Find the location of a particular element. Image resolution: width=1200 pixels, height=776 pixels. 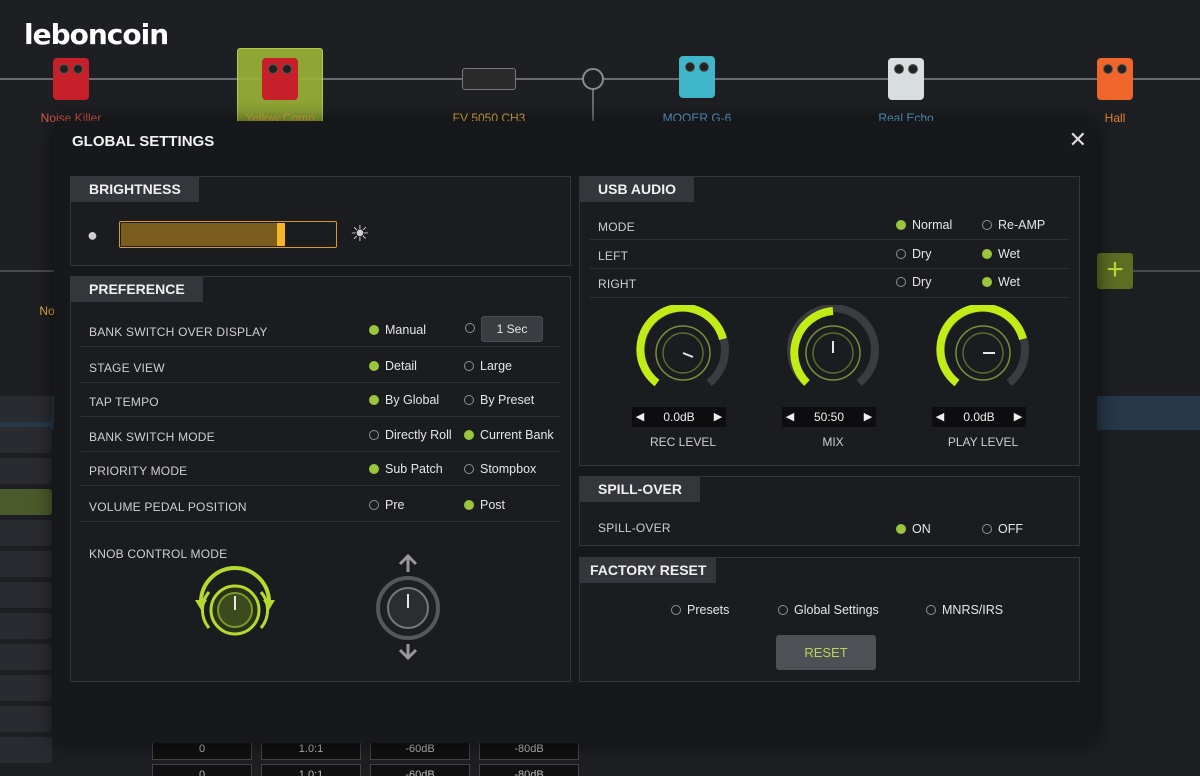

rec-level-knob-group: ◀ 0.0dB ▶ REC LEVEL is located at coordinates (683, 377).